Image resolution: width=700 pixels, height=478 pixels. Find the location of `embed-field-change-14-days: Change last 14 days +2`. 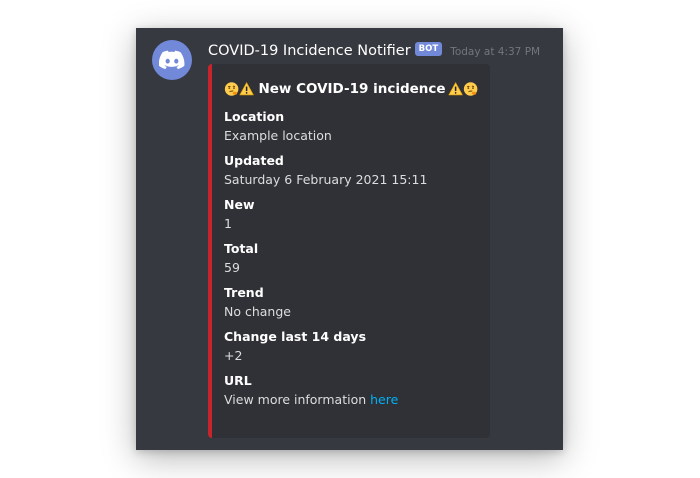

embed-field-change-14-days: Change last 14 days +2 is located at coordinates (351, 347).